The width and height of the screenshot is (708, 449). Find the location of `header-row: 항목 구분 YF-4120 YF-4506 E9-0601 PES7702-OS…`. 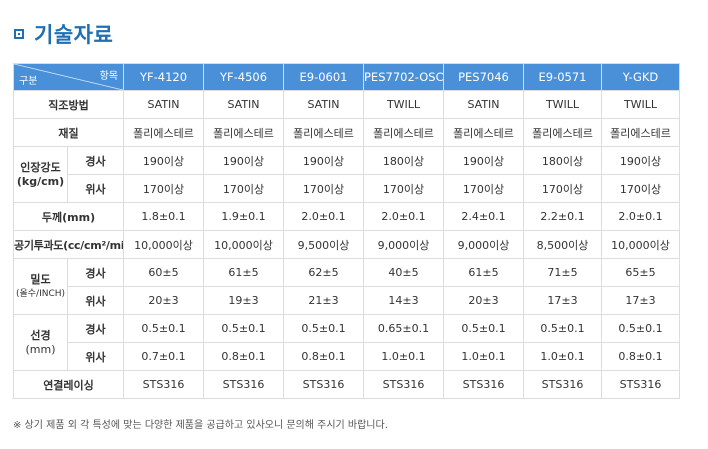

header-row: 항목 구분 YF-4120 YF-4506 E9-0601 PES7702-OS… is located at coordinates (346, 77).